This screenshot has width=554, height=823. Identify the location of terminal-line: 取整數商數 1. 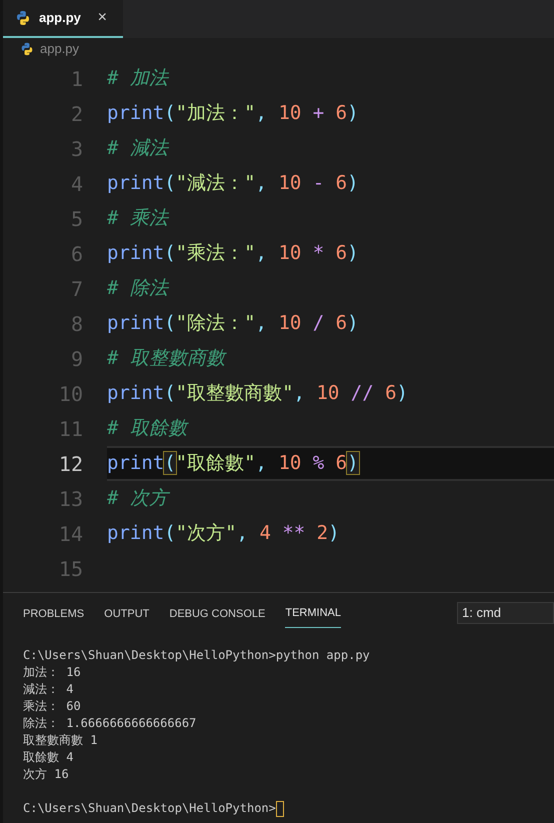
(60, 740).